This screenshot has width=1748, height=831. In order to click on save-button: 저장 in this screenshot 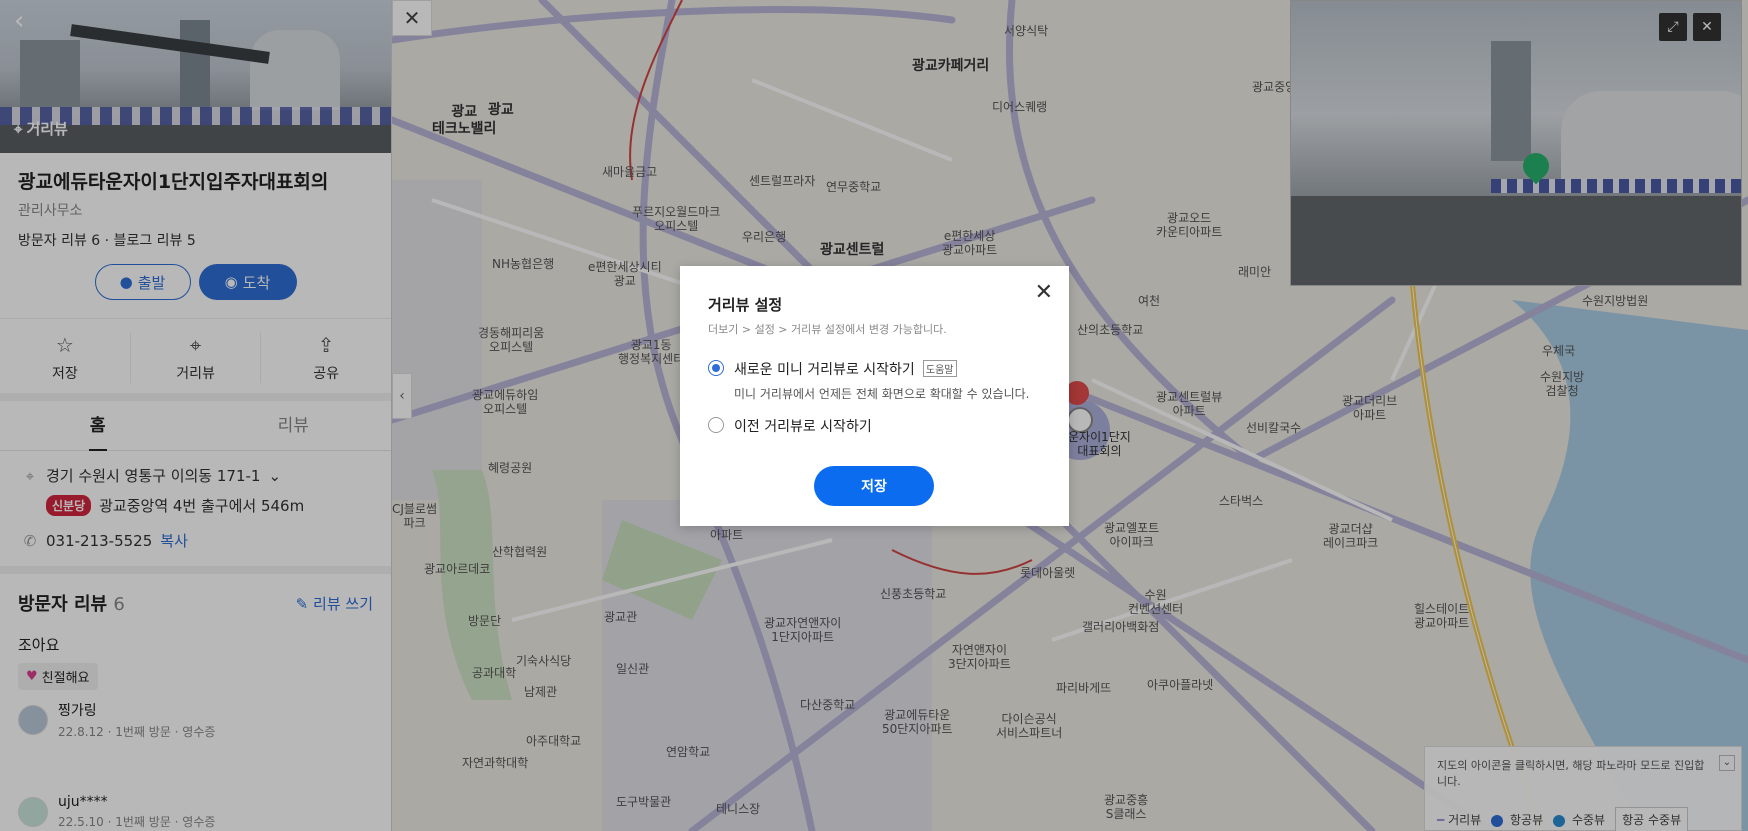, I will do `click(874, 486)`.